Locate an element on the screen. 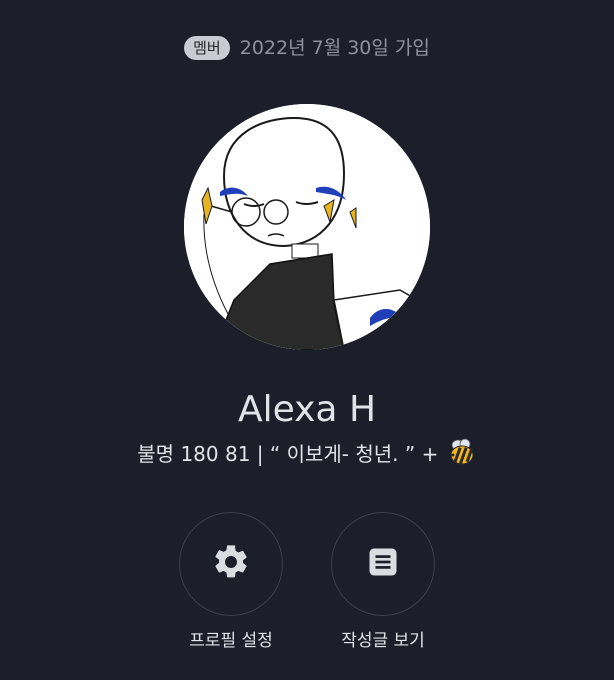  join-date: 2022년 7월 30일 가입 is located at coordinates (334, 48).